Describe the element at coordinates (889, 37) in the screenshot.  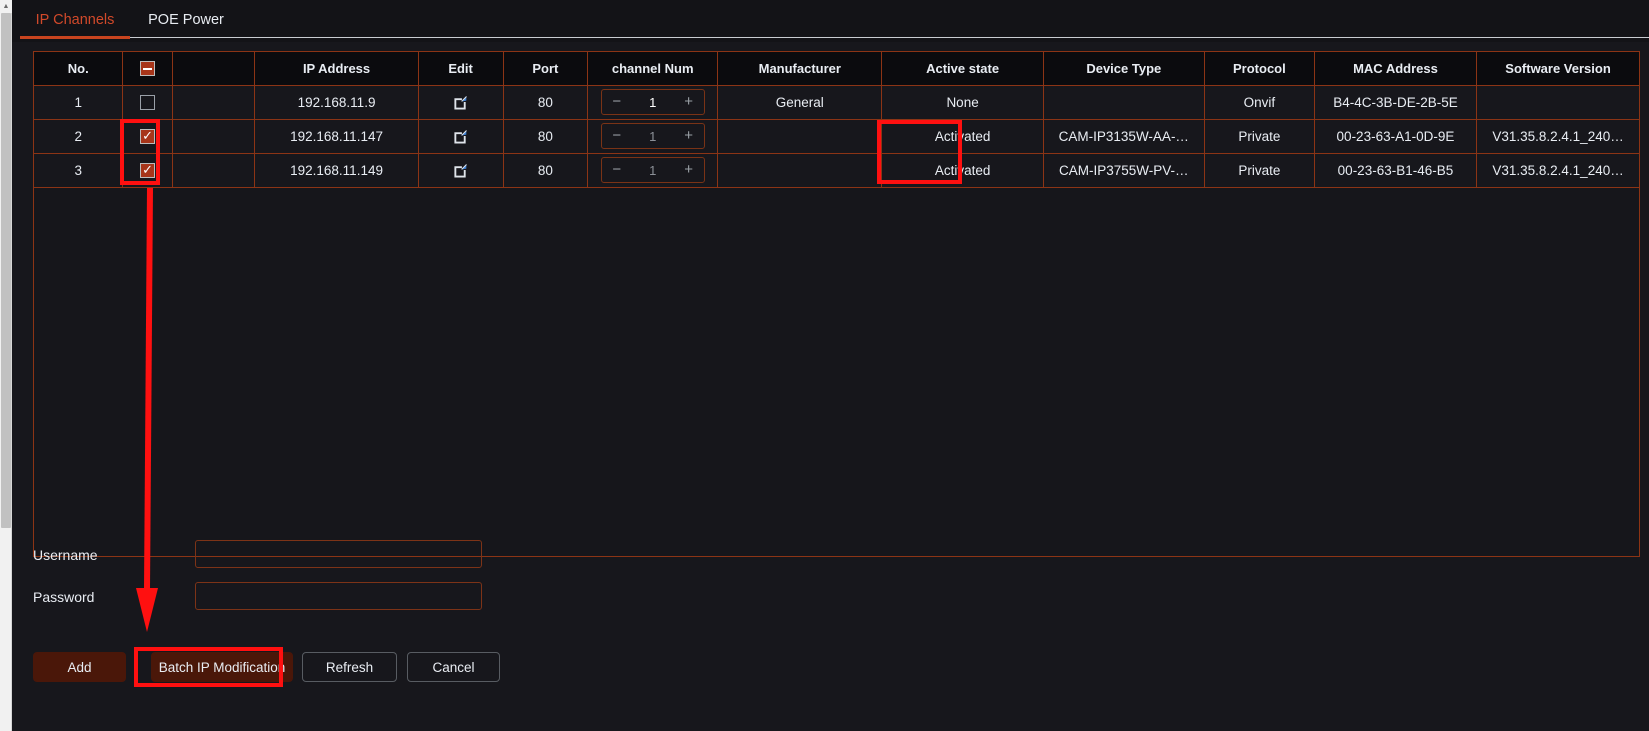
I see `tab-baseline-divider` at that location.